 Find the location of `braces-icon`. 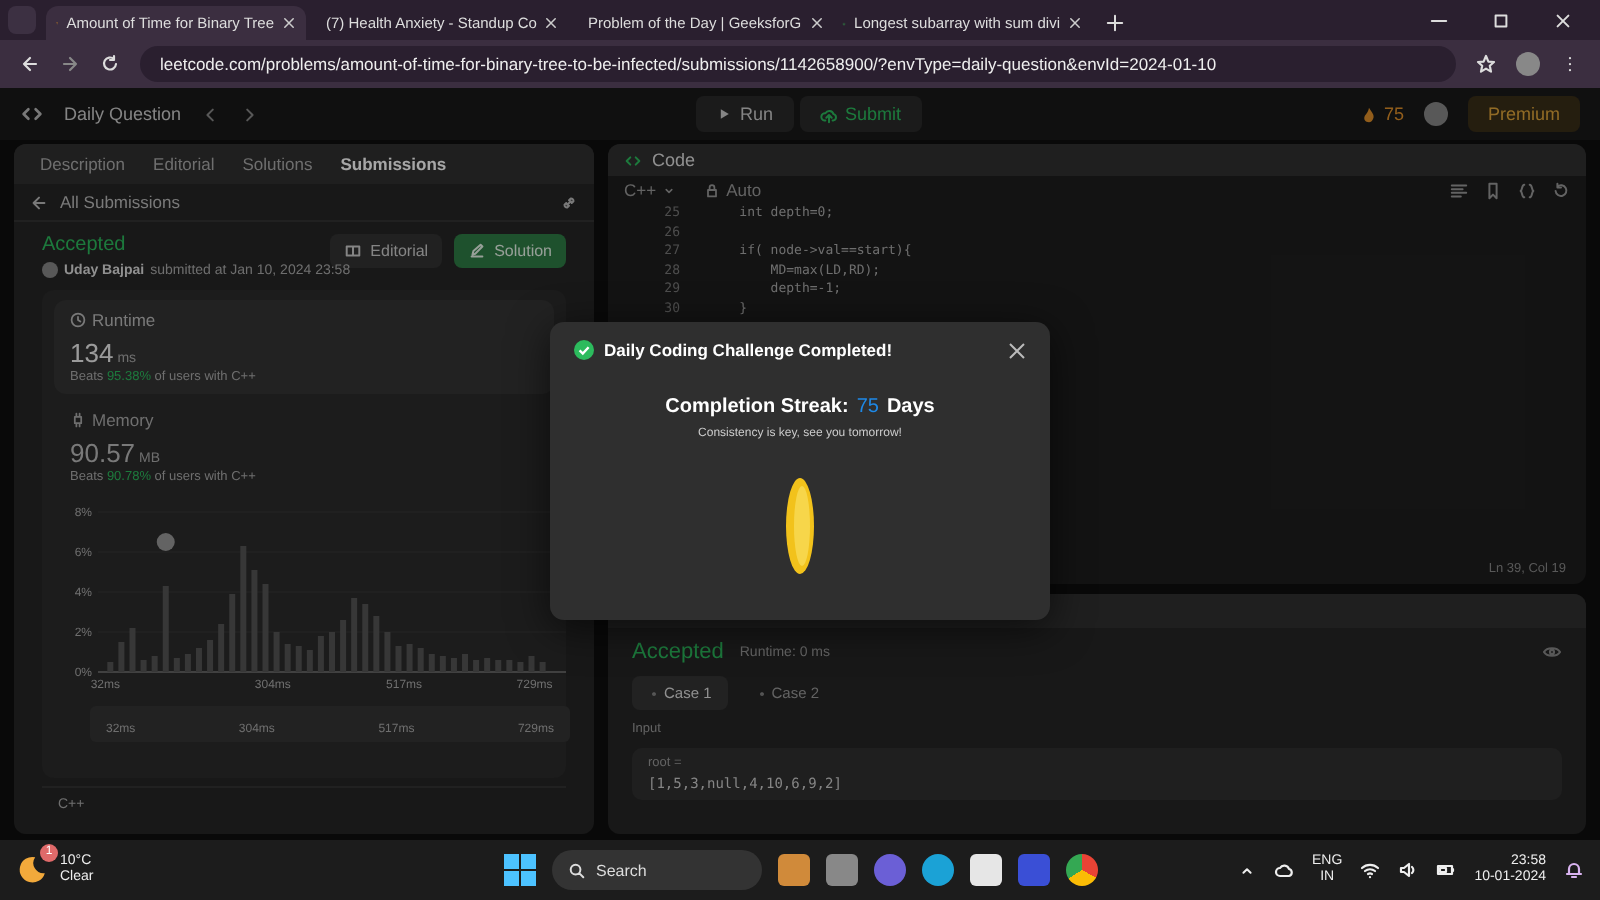

braces-icon is located at coordinates (1527, 190).